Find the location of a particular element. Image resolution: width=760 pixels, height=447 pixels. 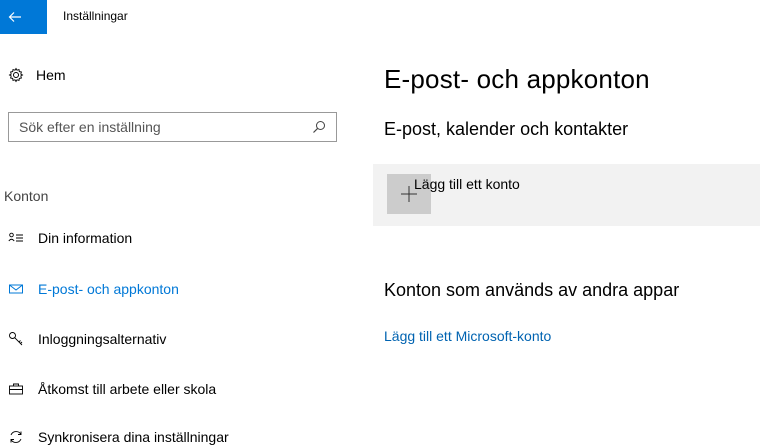

sync-icon is located at coordinates (16, 437).